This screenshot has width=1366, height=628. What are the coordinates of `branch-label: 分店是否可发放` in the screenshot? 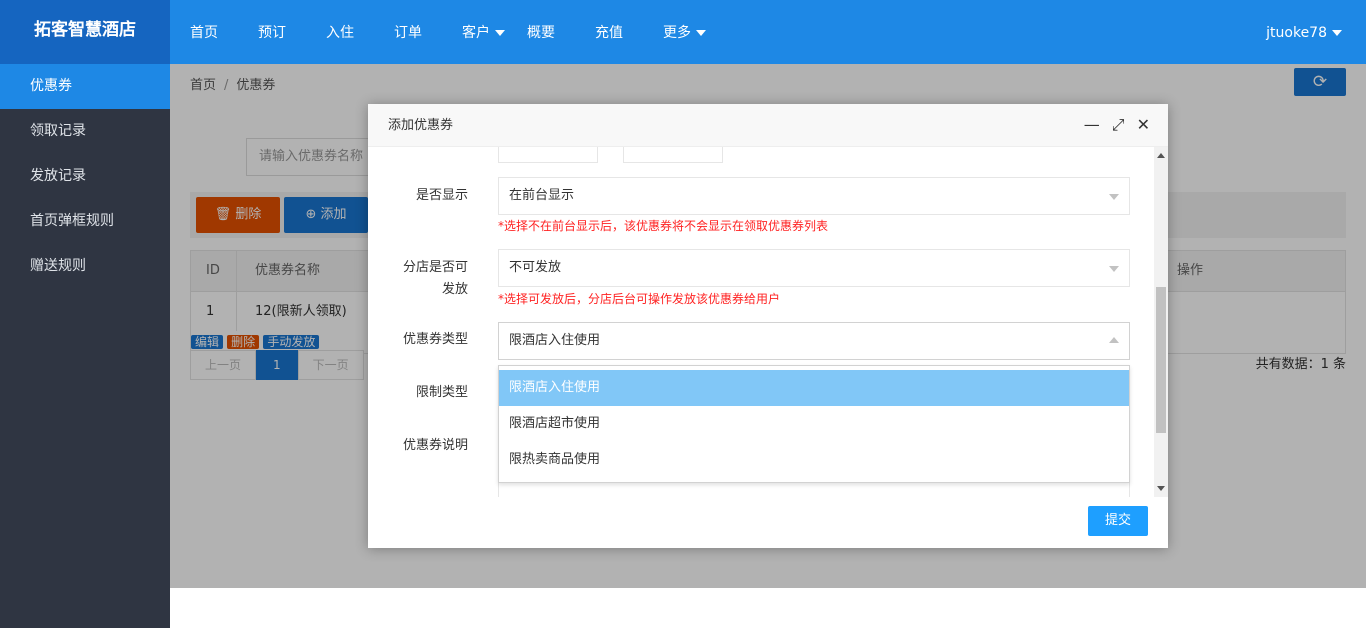 It's located at (435, 279).